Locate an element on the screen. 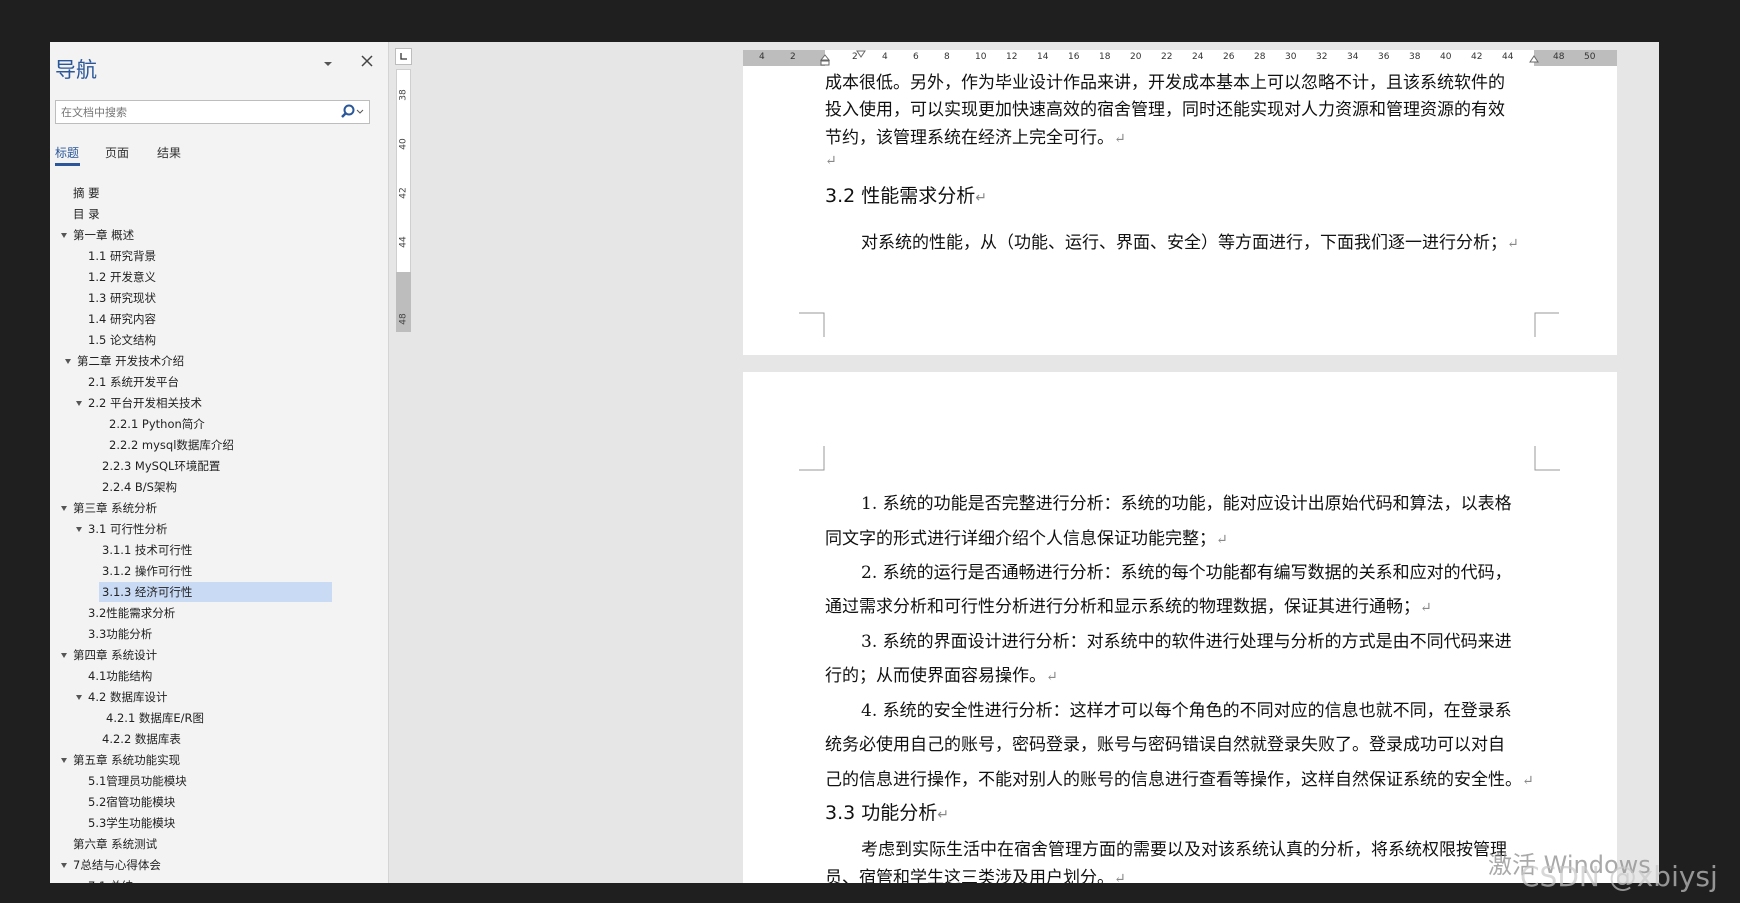  nav-heading-item: 3.1 可行性分析 is located at coordinates (127, 529).